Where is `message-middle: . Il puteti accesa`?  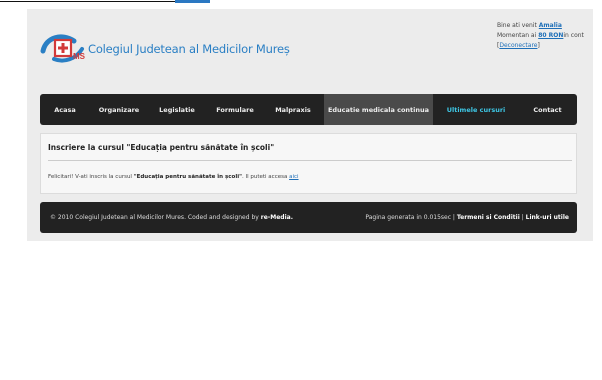 message-middle: . Il puteti accesa is located at coordinates (264, 177).